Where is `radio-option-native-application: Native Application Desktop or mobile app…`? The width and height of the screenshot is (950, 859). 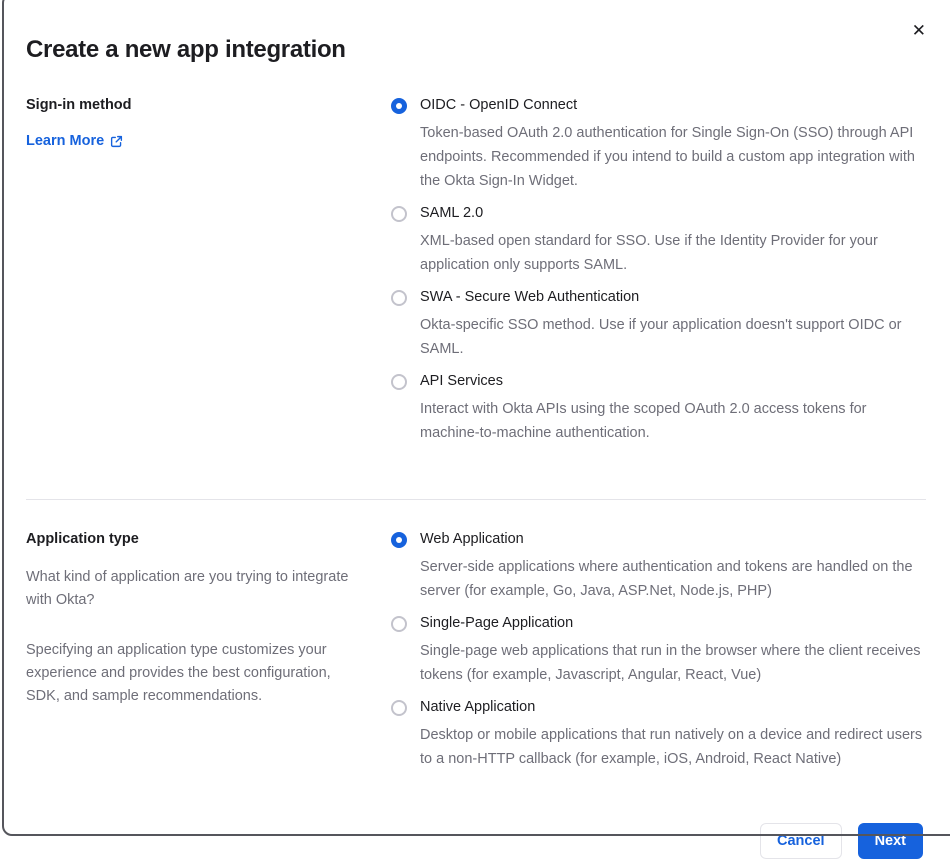 radio-option-native-application: Native Application Desktop or mobile app… is located at coordinates (658, 735).